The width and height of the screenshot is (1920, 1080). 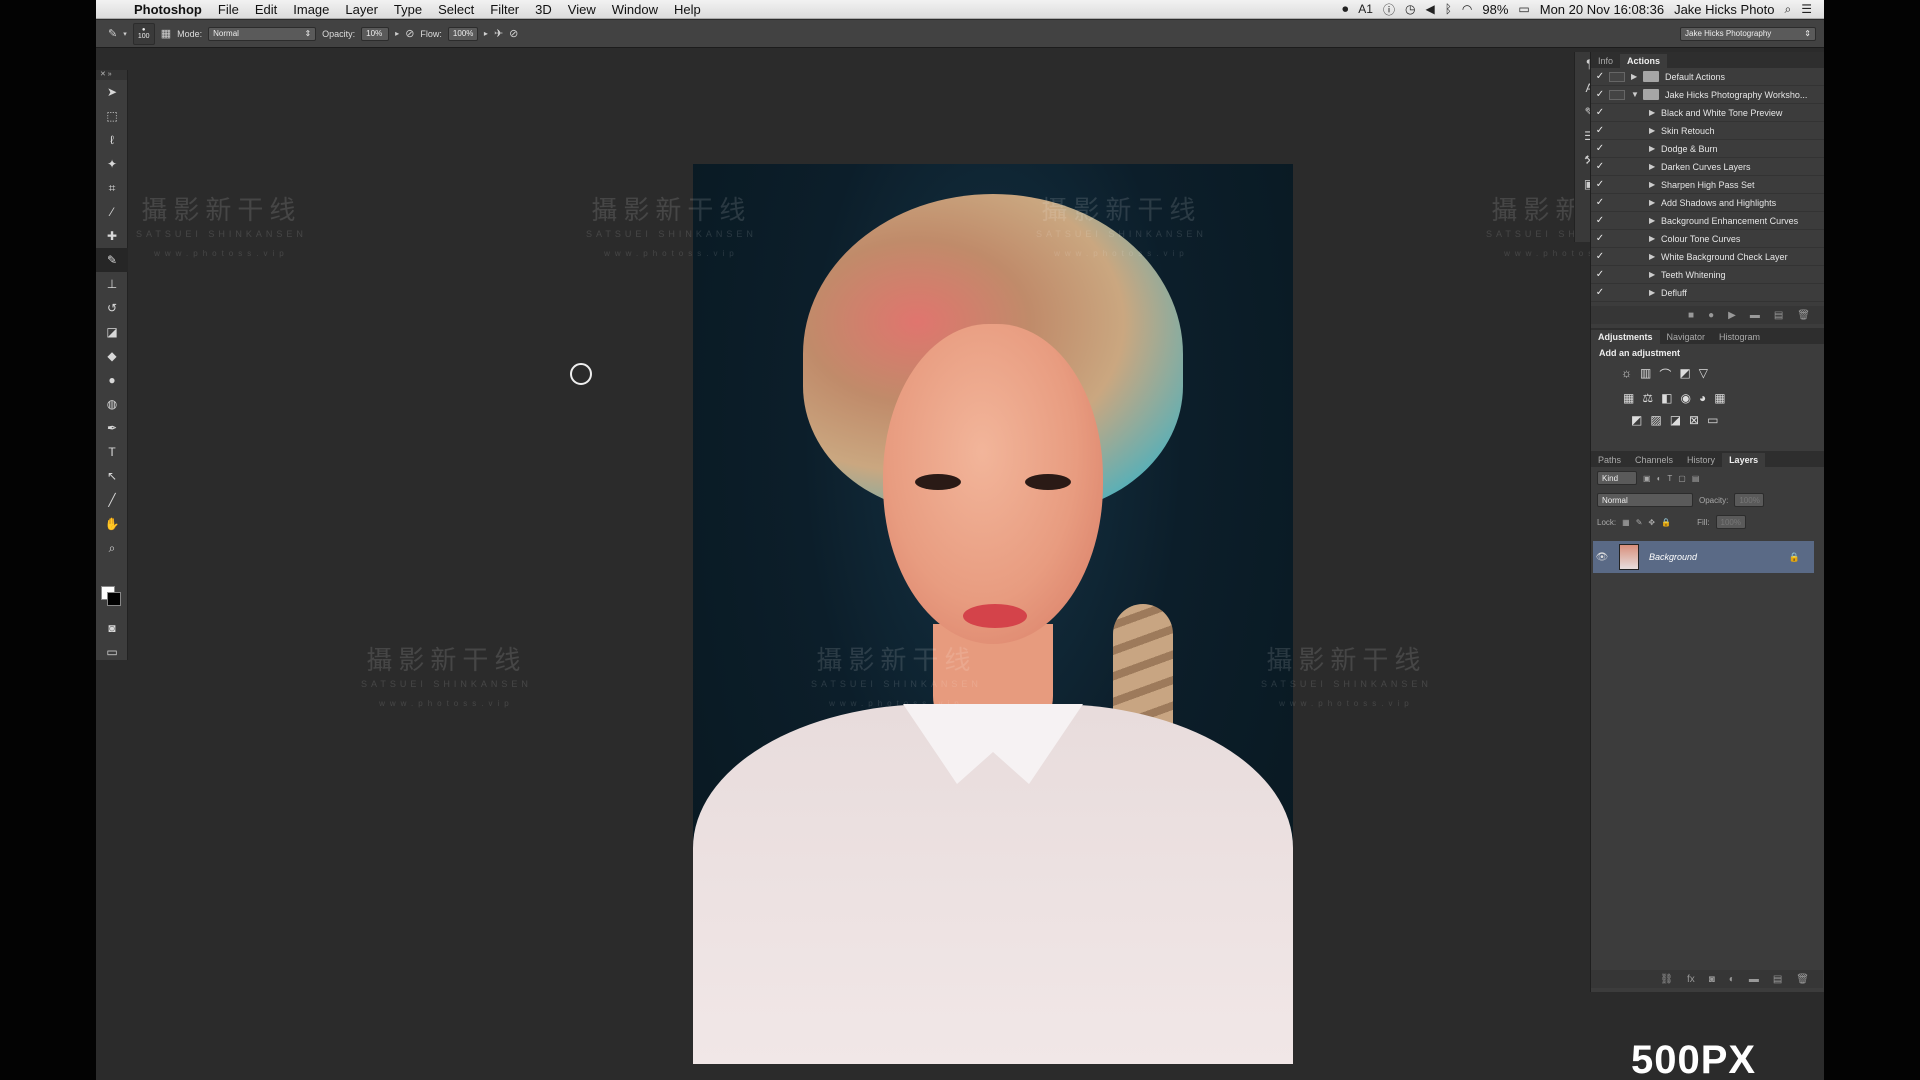 I want to click on vibrance-icon: ▽, so click(x=1703, y=374).